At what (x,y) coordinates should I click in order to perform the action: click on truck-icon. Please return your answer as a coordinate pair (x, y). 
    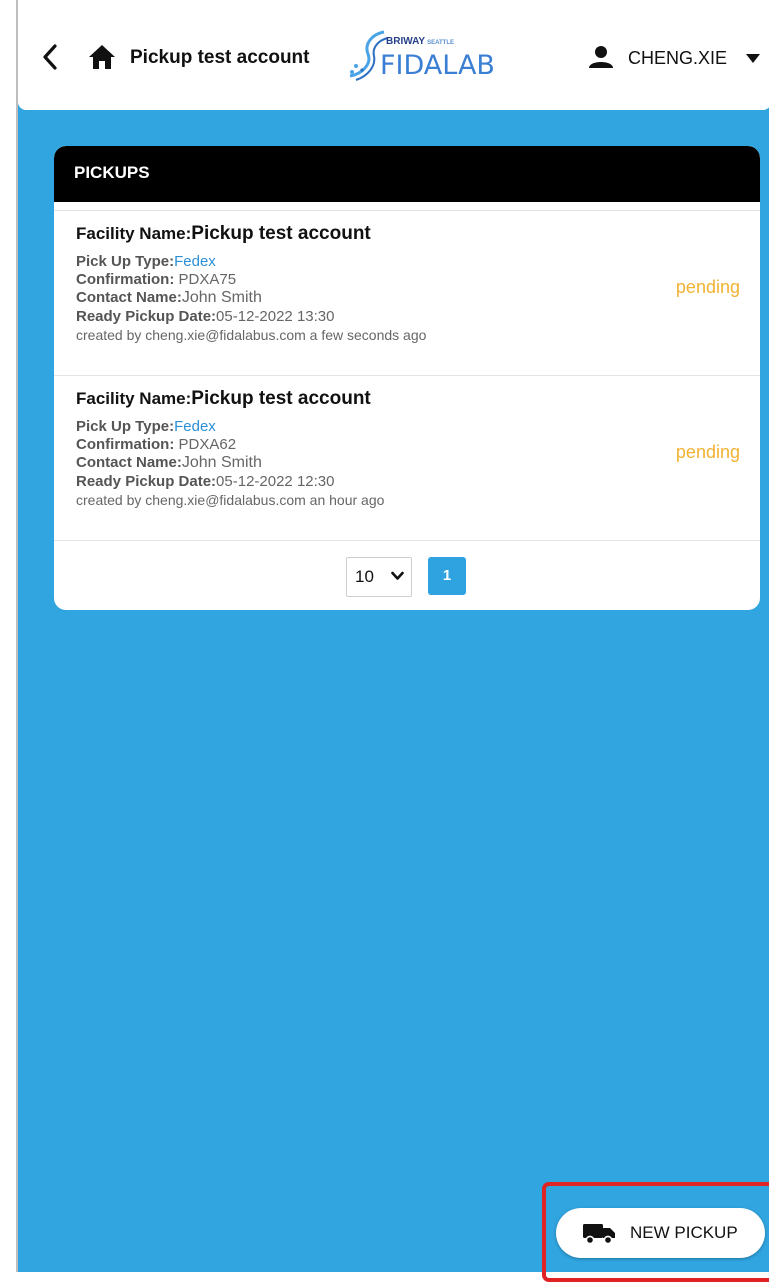
    Looking at the image, I should click on (599, 1234).